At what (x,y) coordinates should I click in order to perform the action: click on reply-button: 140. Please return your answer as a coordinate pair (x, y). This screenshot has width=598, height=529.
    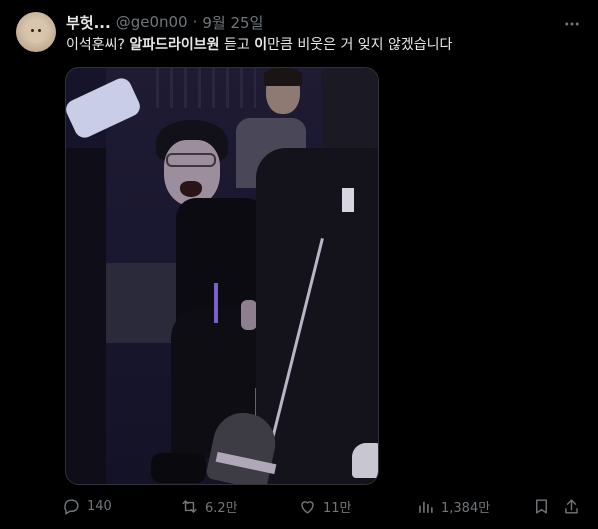
    Looking at the image, I should click on (87, 506).